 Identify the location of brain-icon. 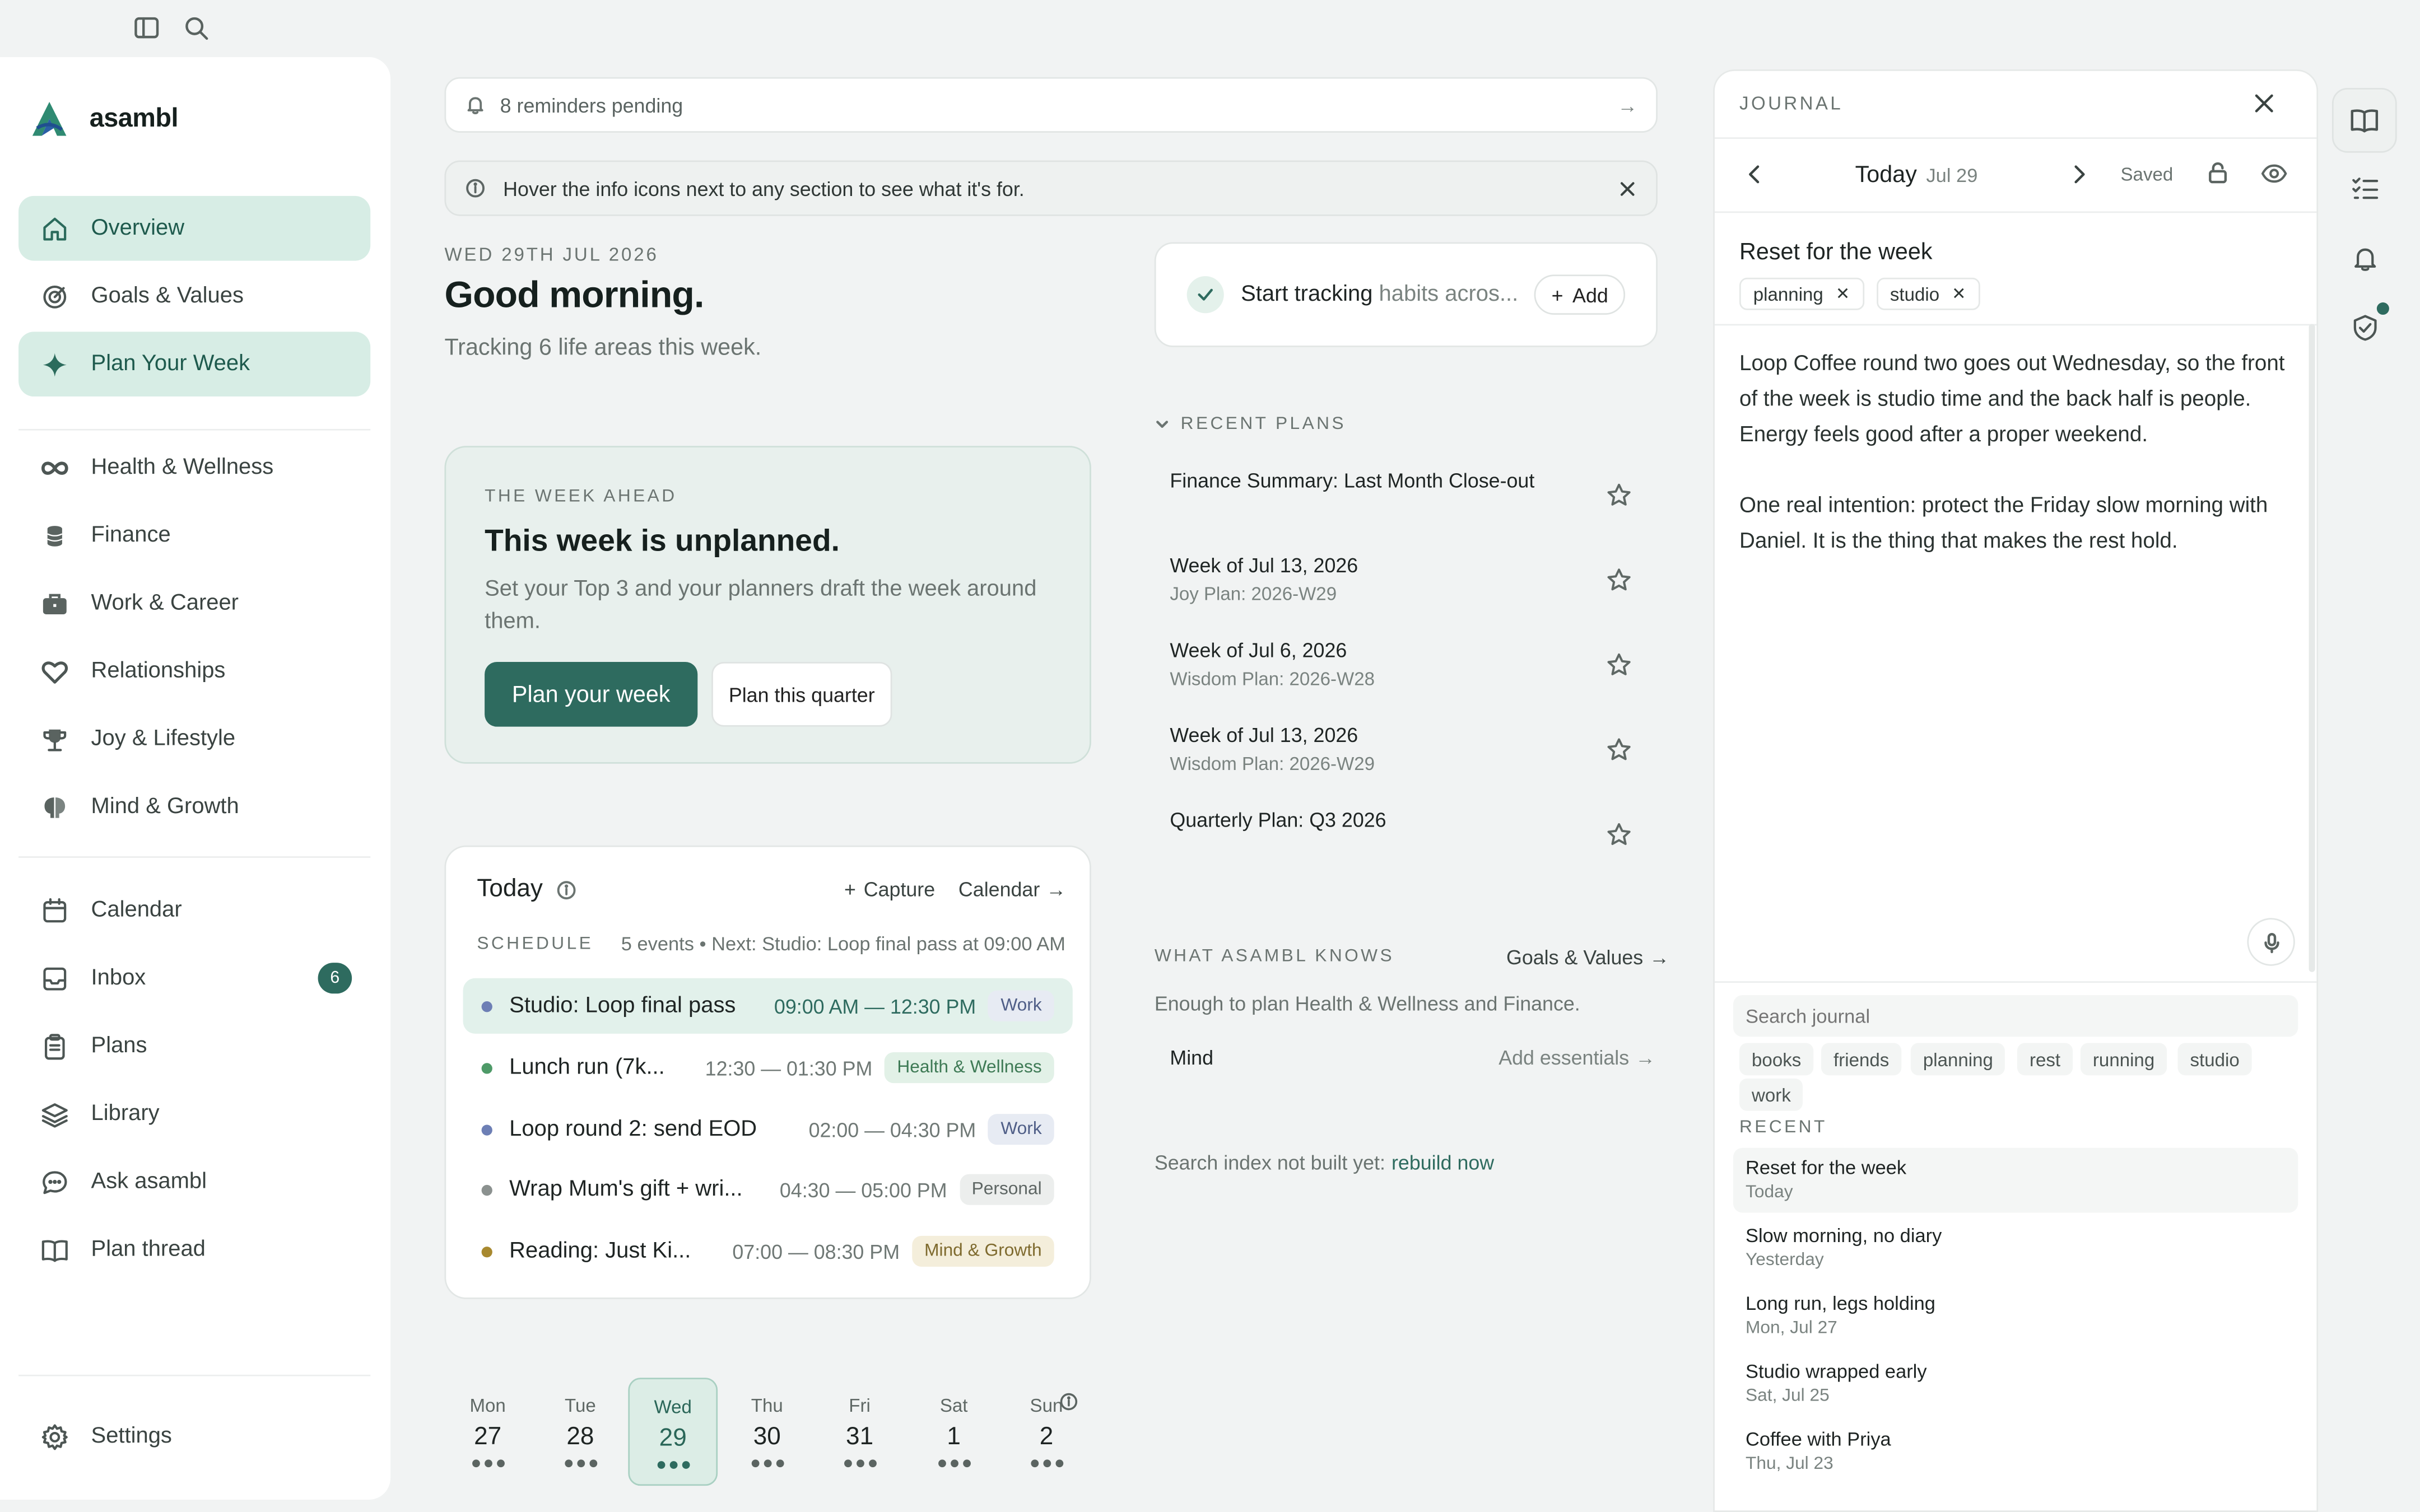
(54, 807).